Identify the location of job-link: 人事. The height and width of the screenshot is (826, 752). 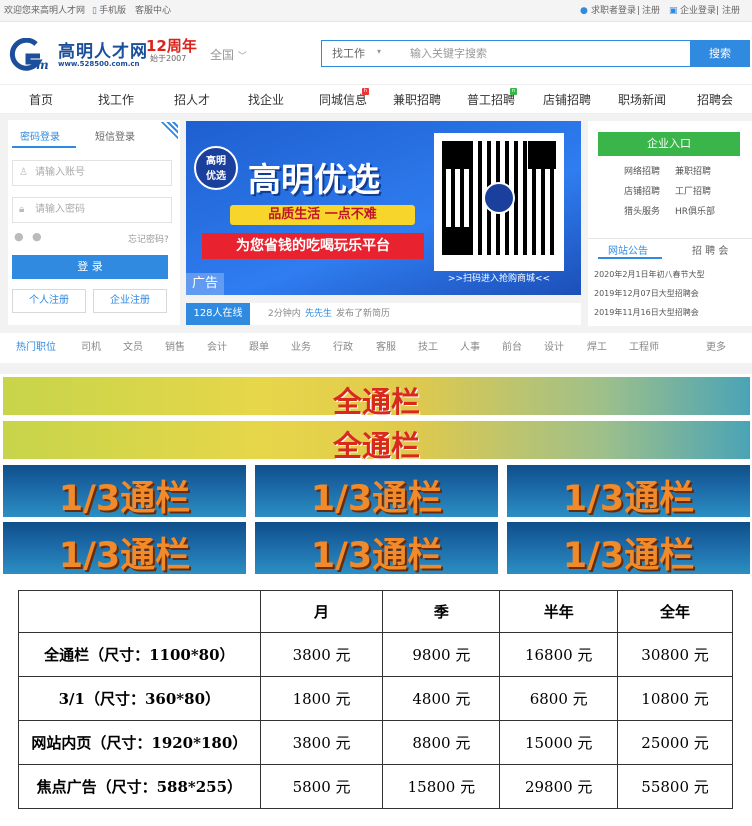
(470, 348).